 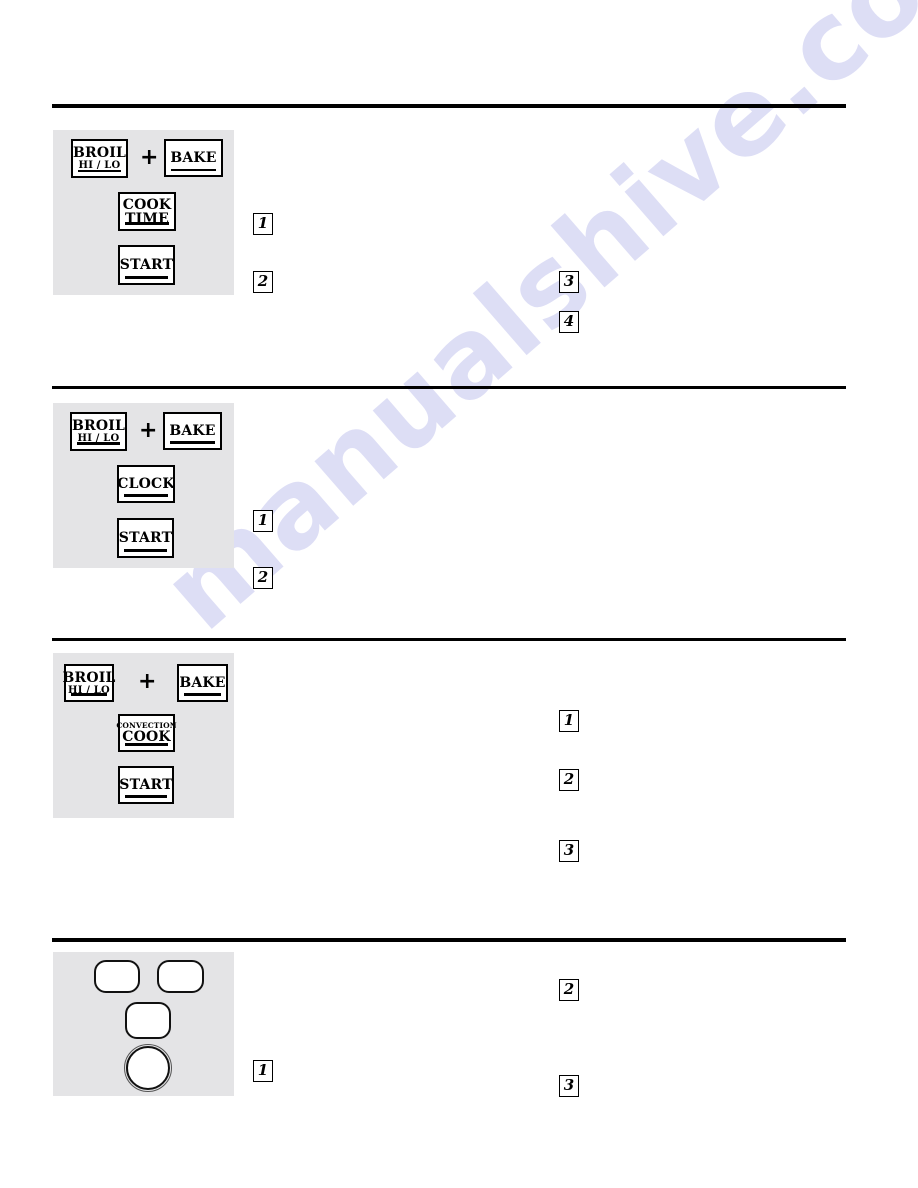 I want to click on blank-key-top-right, so click(x=180, y=976).